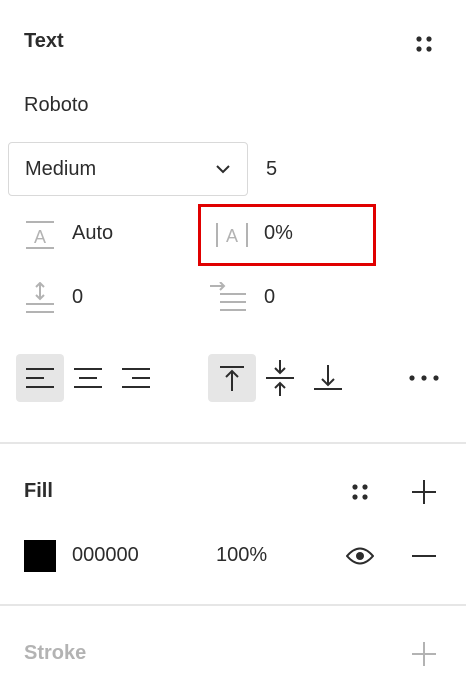 Image resolution: width=466 pixels, height=678 pixels. Describe the element at coordinates (271, 169) in the screenshot. I see `font-size-value: 5` at that location.